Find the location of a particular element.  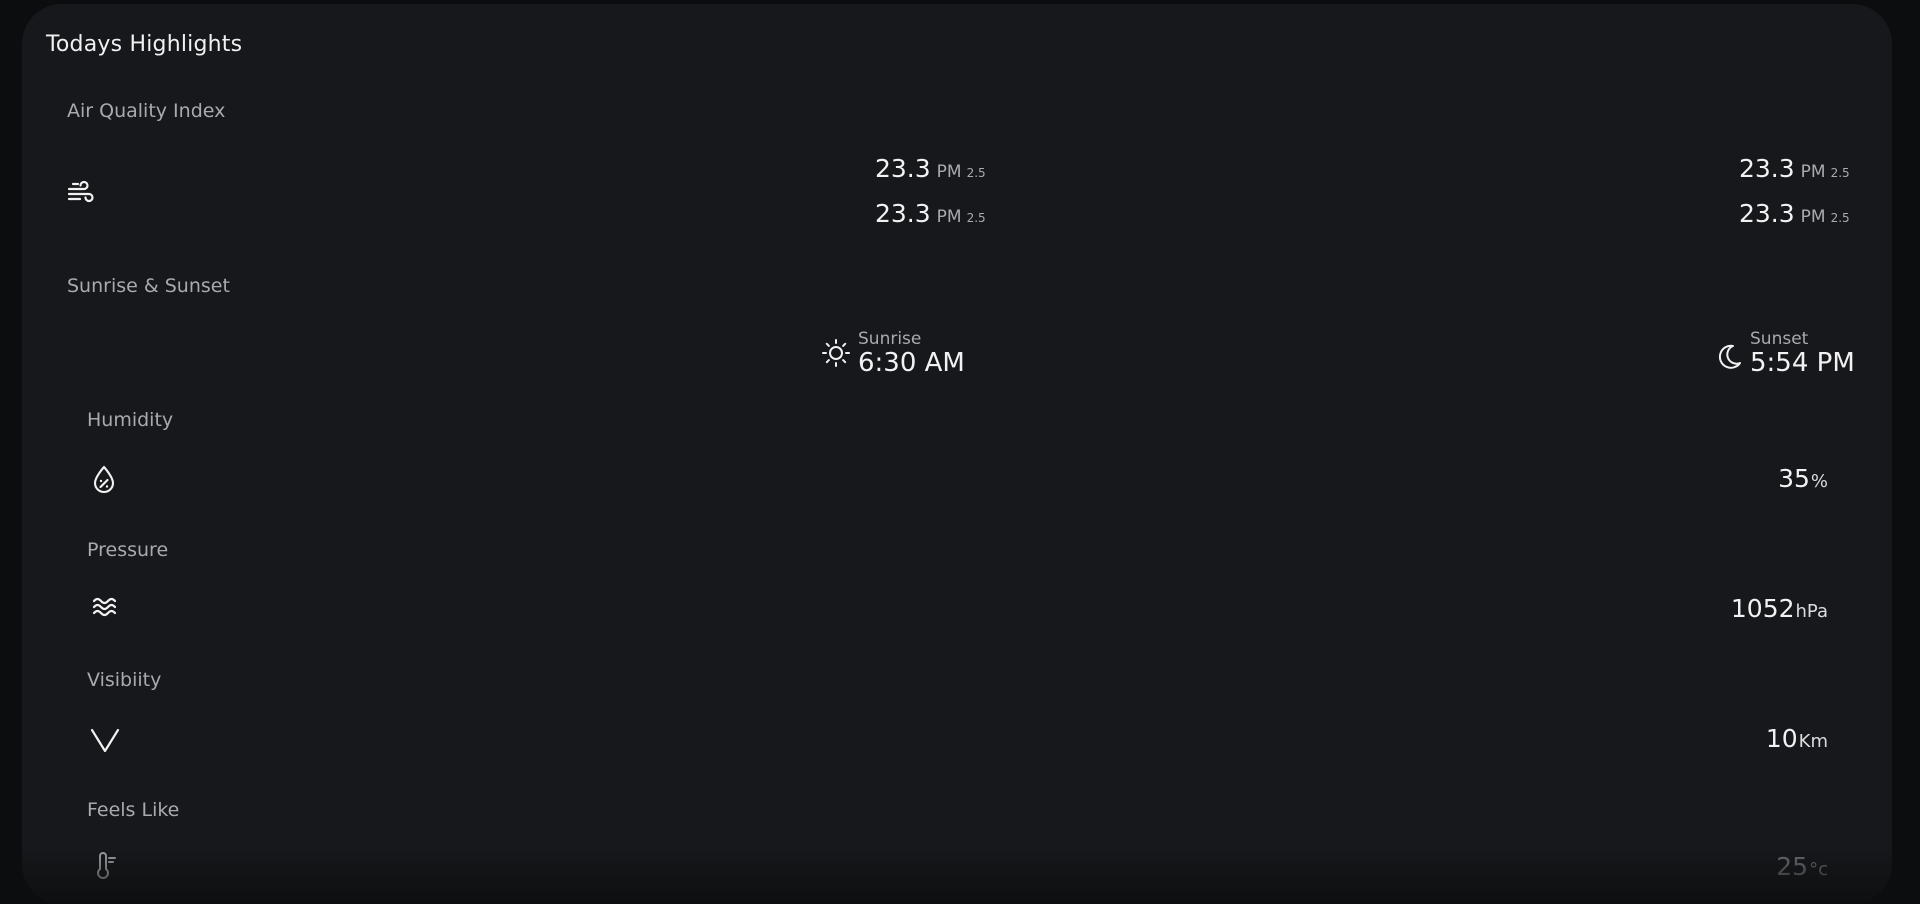

moon-icon is located at coordinates (1729, 357).